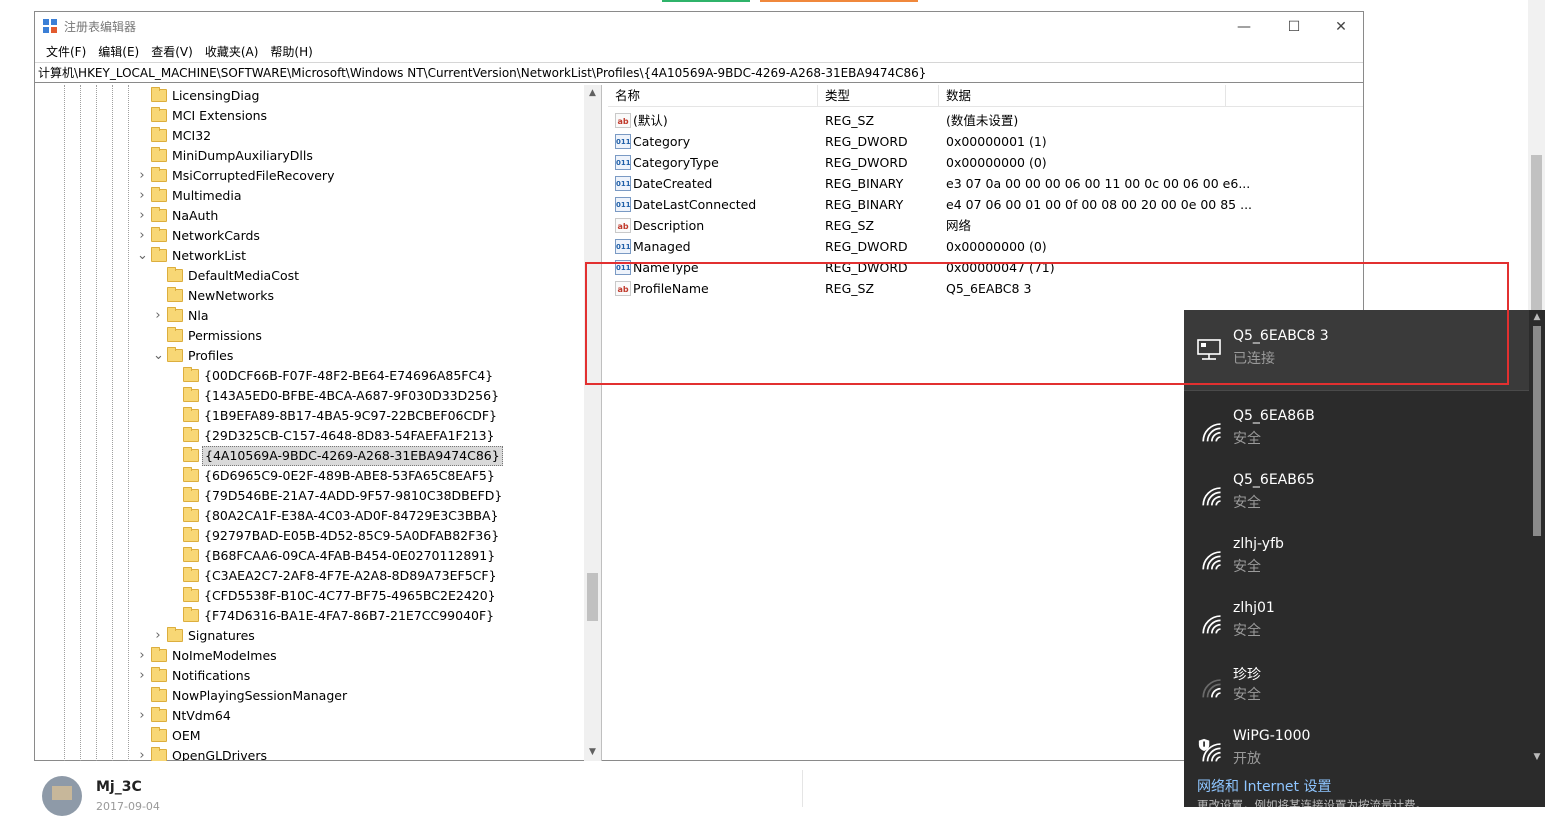  What do you see at coordinates (291, 51) in the screenshot?
I see `menu-help: 帮助(H)` at bounding box center [291, 51].